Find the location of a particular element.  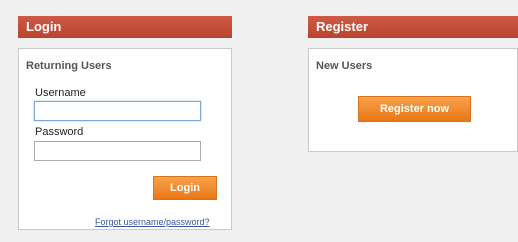

forgot-password-link: Forgot username/password? is located at coordinates (152, 222).